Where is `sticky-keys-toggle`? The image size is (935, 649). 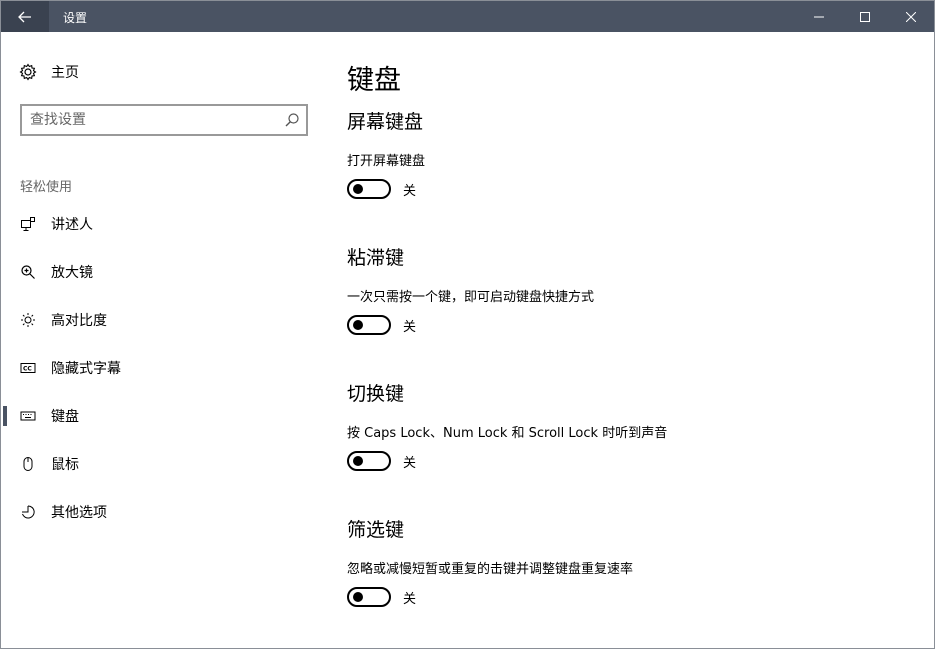 sticky-keys-toggle is located at coordinates (369, 325).